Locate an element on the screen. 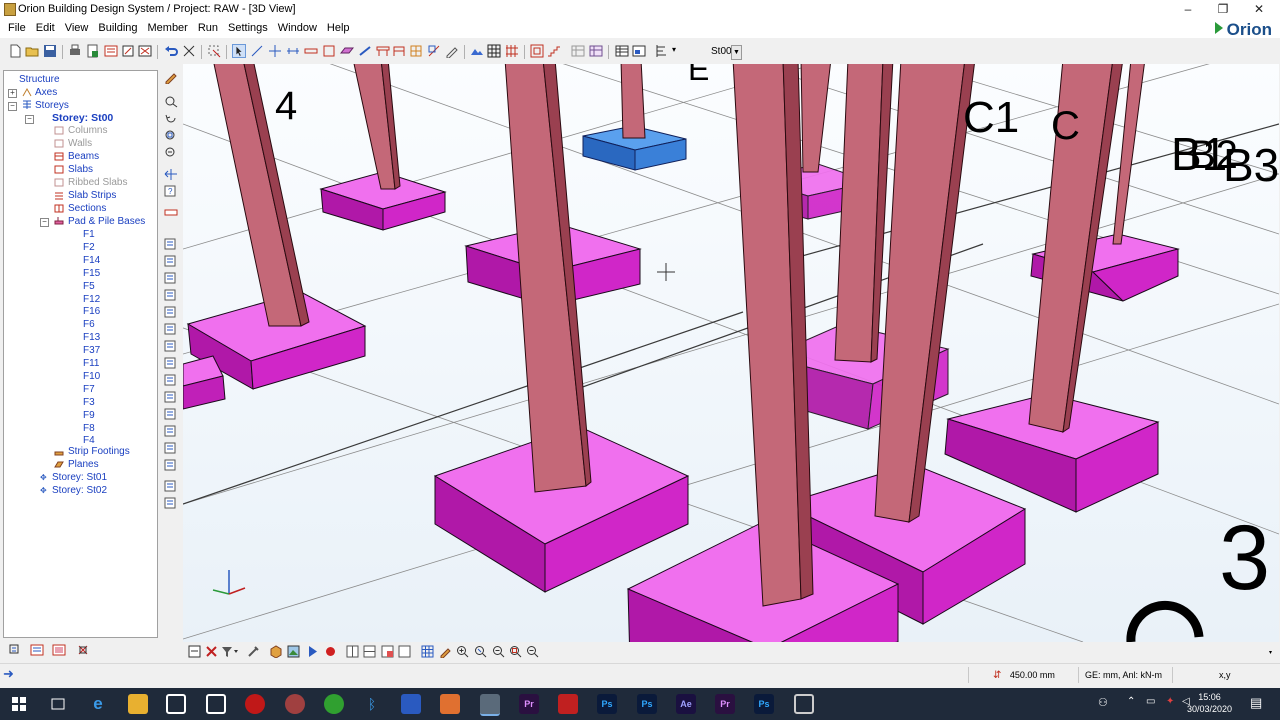  footing-item: F7 is located at coordinates (89, 390).